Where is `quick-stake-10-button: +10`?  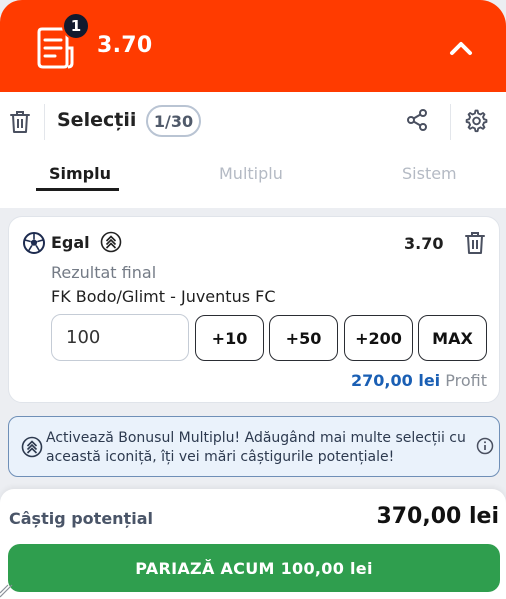
quick-stake-10-button: +10 is located at coordinates (229, 338).